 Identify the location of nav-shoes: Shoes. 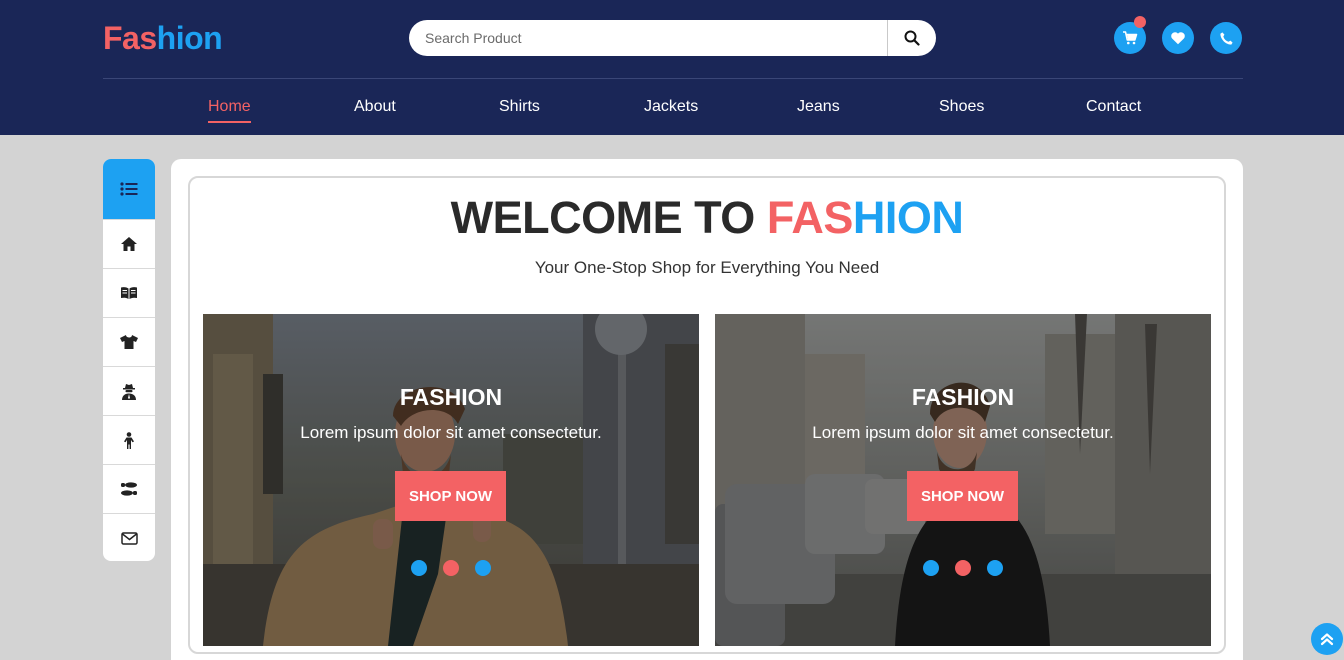
(961, 107).